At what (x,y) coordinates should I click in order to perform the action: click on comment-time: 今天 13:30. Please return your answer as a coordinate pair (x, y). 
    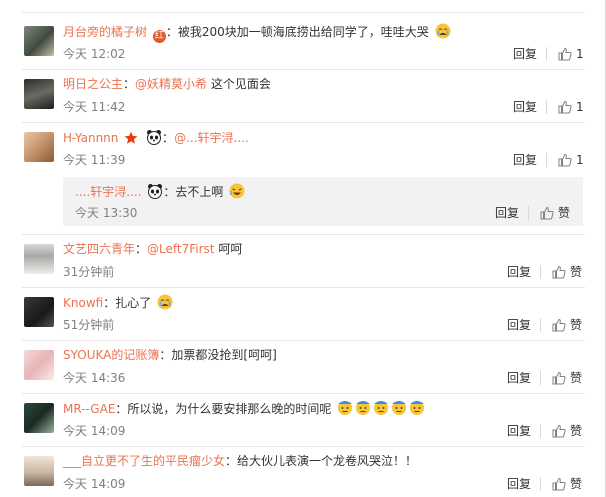
    Looking at the image, I should click on (106, 213).